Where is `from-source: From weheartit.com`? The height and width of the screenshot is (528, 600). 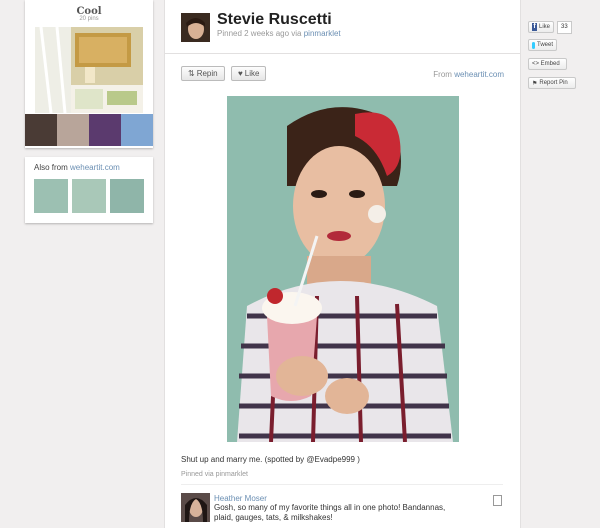 from-source: From weheartit.com is located at coordinates (468, 74).